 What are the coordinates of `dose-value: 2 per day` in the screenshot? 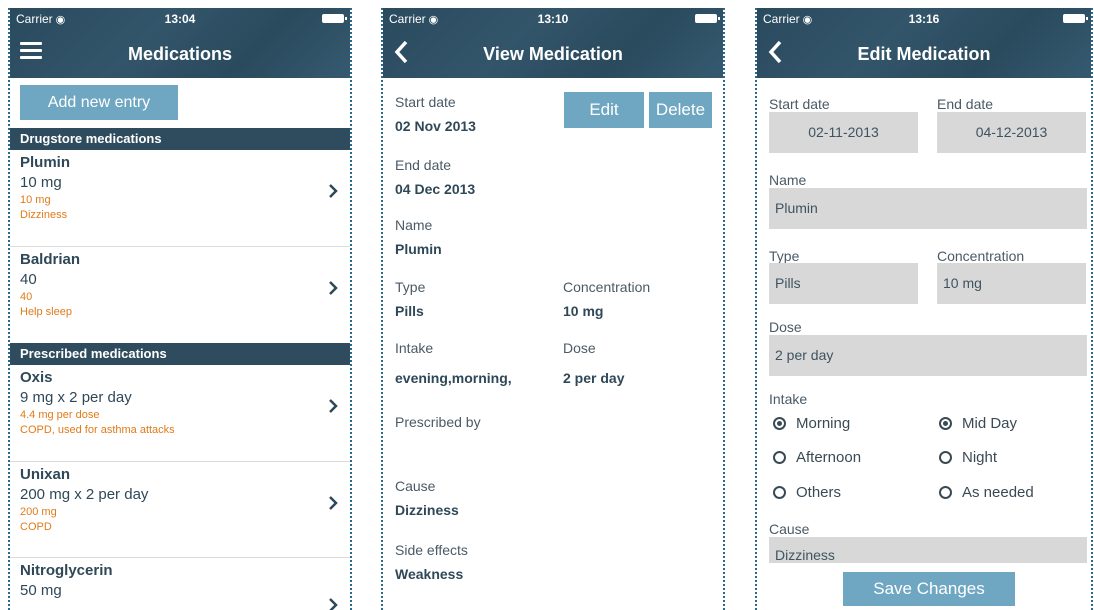 It's located at (594, 378).